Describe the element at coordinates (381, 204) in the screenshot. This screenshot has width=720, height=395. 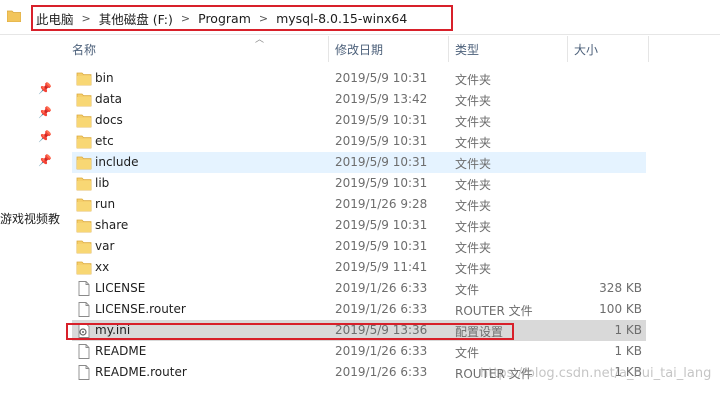
I see `file-date: 2019/1/26 9:28` at that location.